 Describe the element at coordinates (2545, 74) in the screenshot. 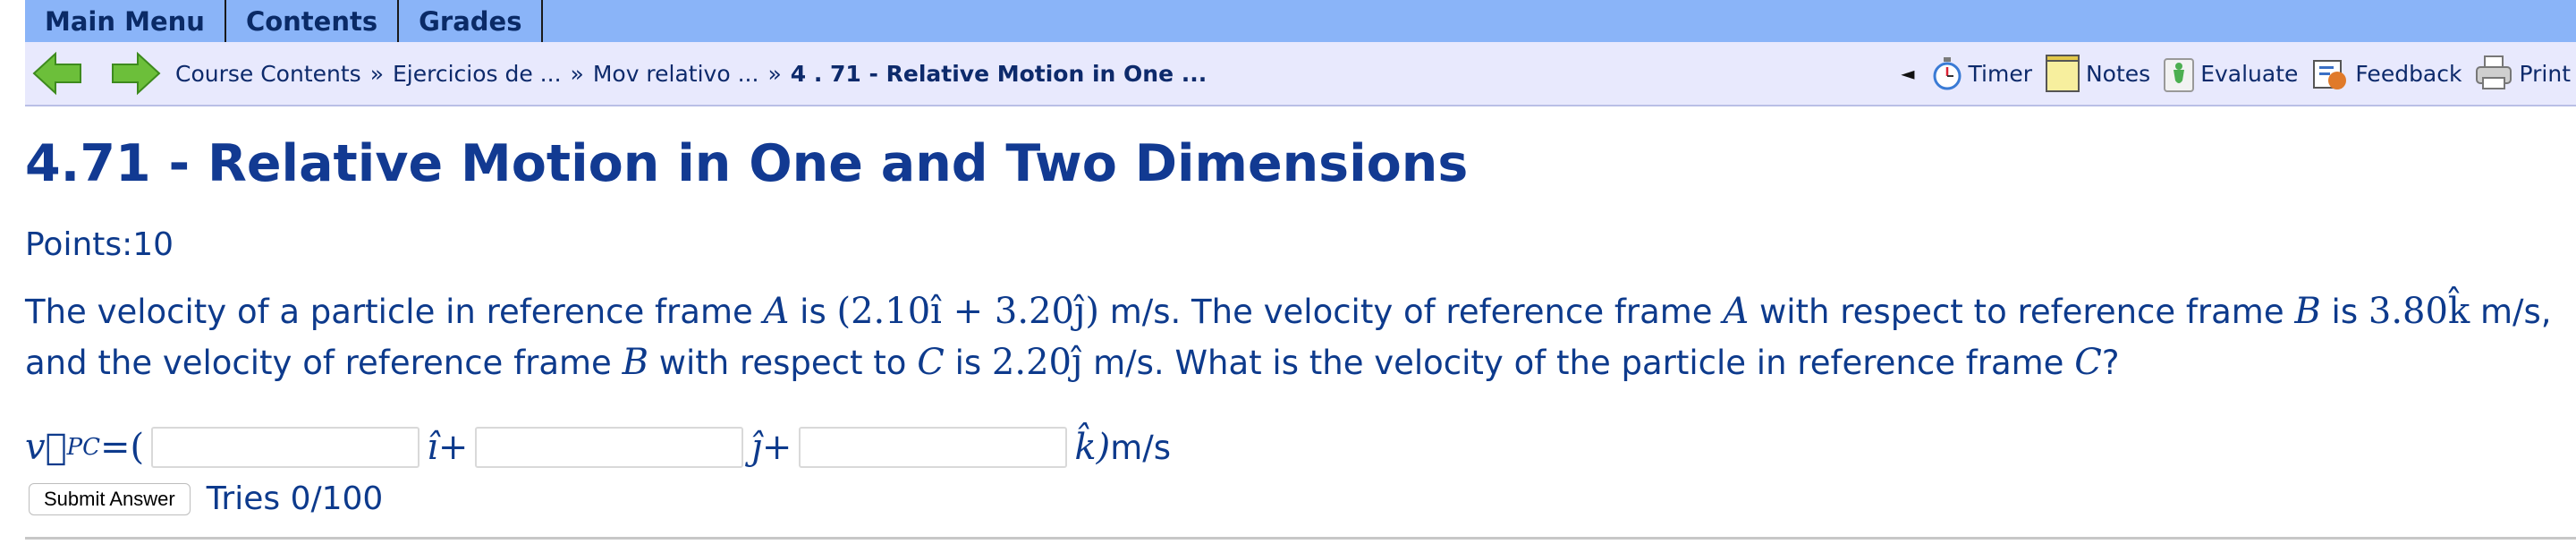

I see `print-label: Print` at that location.